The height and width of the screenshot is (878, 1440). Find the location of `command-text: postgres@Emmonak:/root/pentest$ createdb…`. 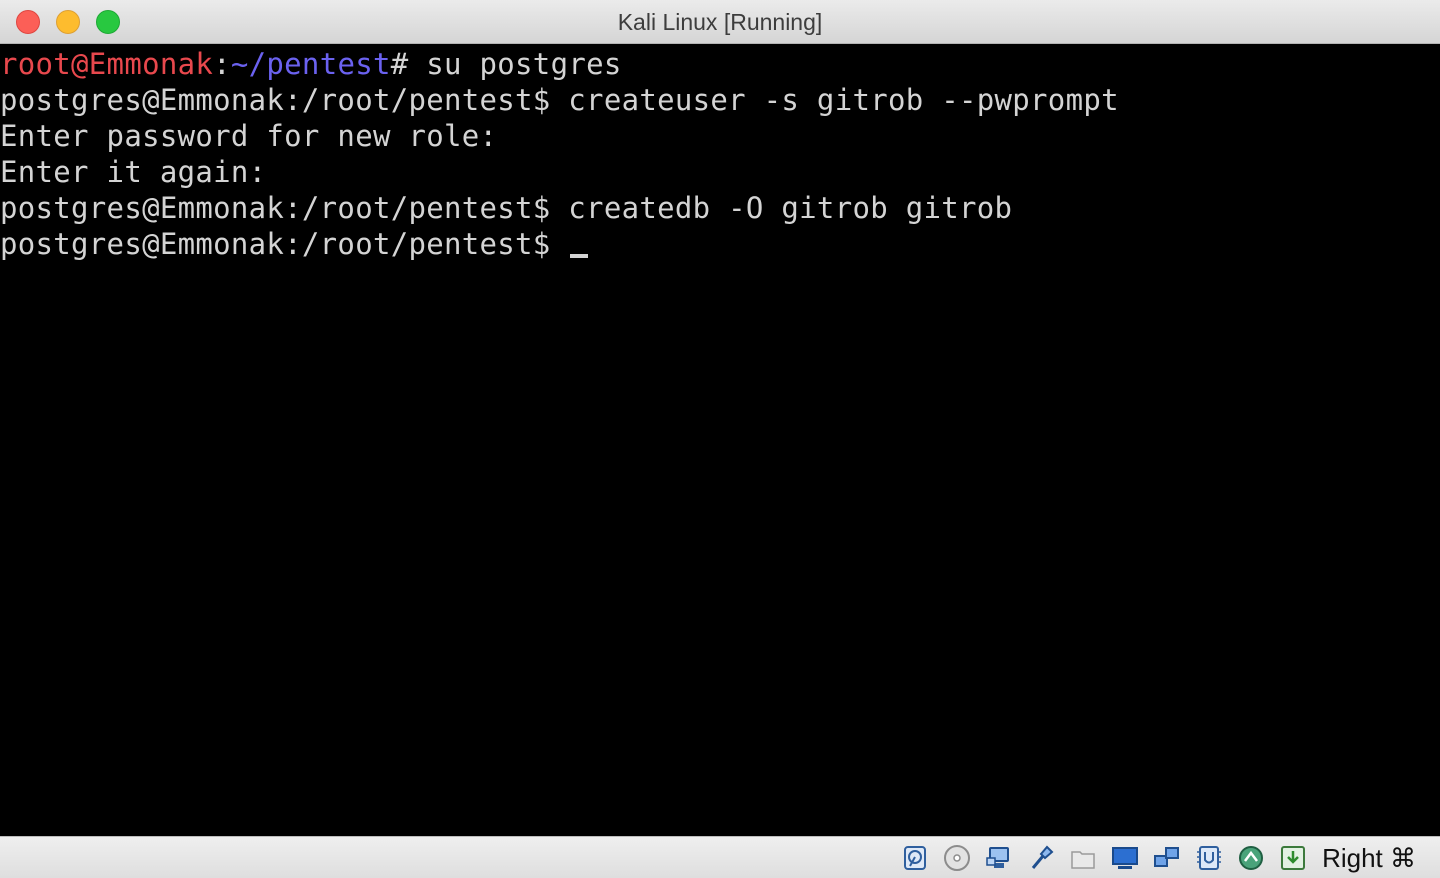

command-text: postgres@Emmonak:/root/pentest$ createdb… is located at coordinates (506, 208).